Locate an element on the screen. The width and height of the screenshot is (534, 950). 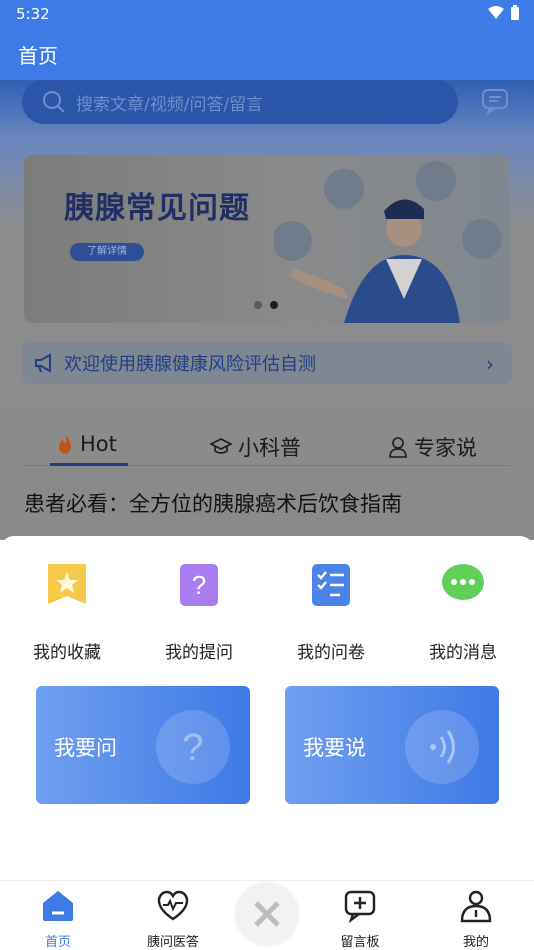
question-icon: ? is located at coordinates (193, 747).